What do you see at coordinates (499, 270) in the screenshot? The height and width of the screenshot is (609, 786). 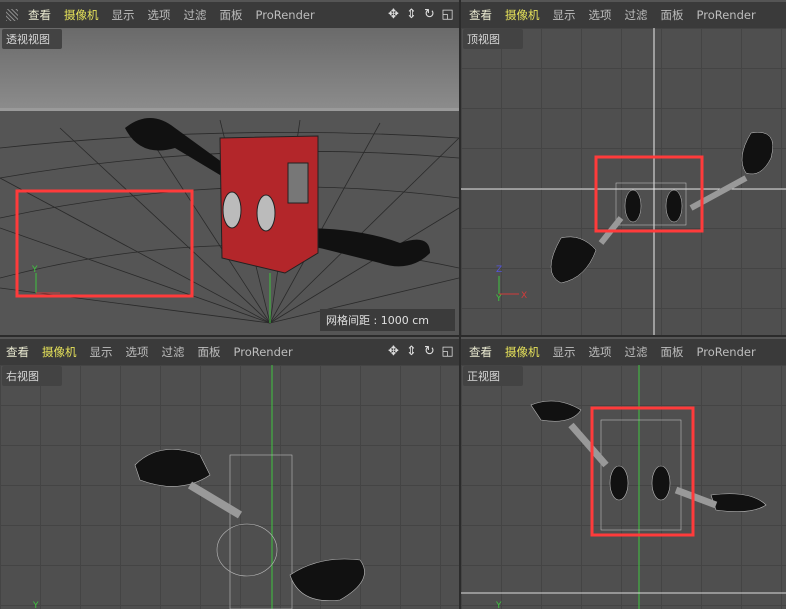 I see `axis-z-label: Z` at bounding box center [499, 270].